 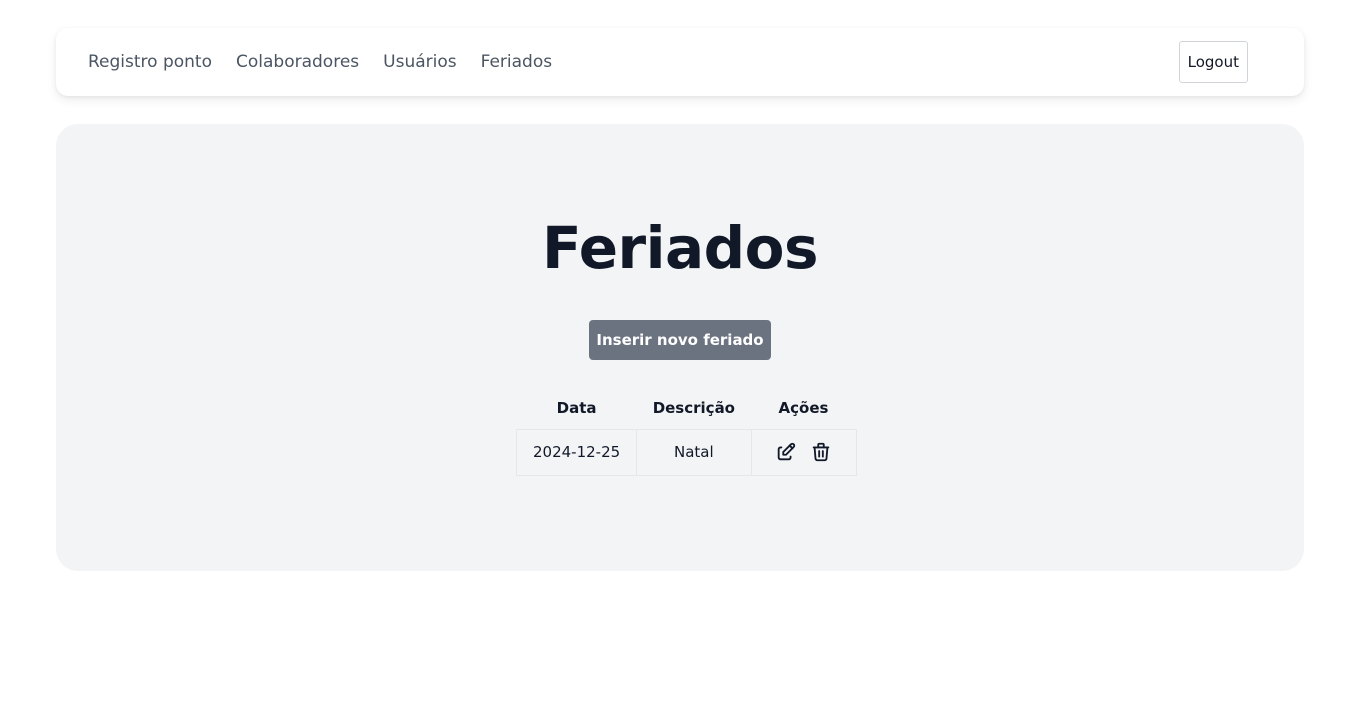 I want to click on page-title: Feriados, so click(x=680, y=248).